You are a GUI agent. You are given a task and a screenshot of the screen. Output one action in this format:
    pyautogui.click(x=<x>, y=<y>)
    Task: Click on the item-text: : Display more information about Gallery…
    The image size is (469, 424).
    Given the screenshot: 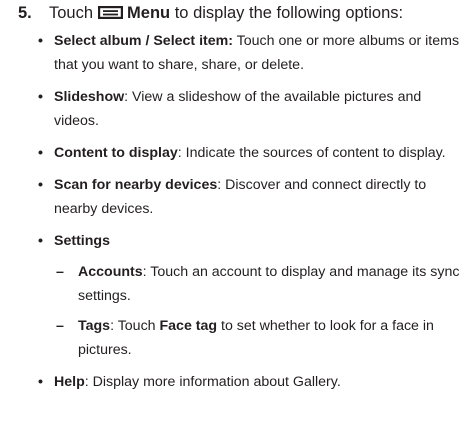 What is the action you would take?
    pyautogui.click(x=212, y=382)
    